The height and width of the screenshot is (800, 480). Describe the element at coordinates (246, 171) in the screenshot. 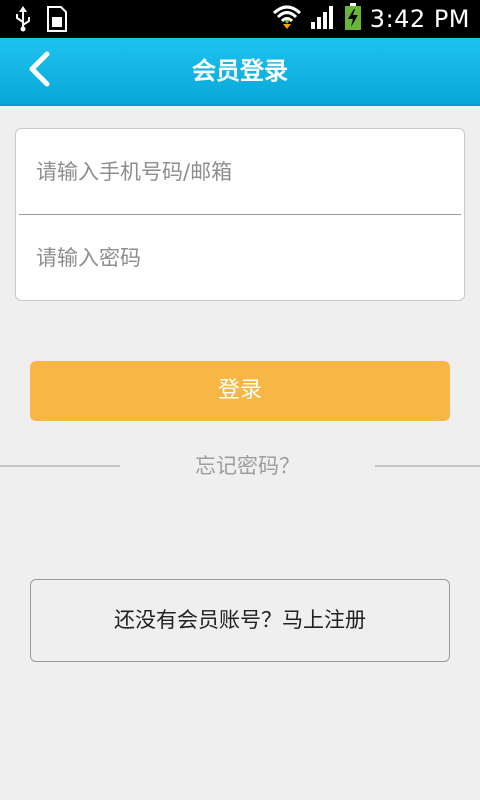

I see `account-input` at that location.